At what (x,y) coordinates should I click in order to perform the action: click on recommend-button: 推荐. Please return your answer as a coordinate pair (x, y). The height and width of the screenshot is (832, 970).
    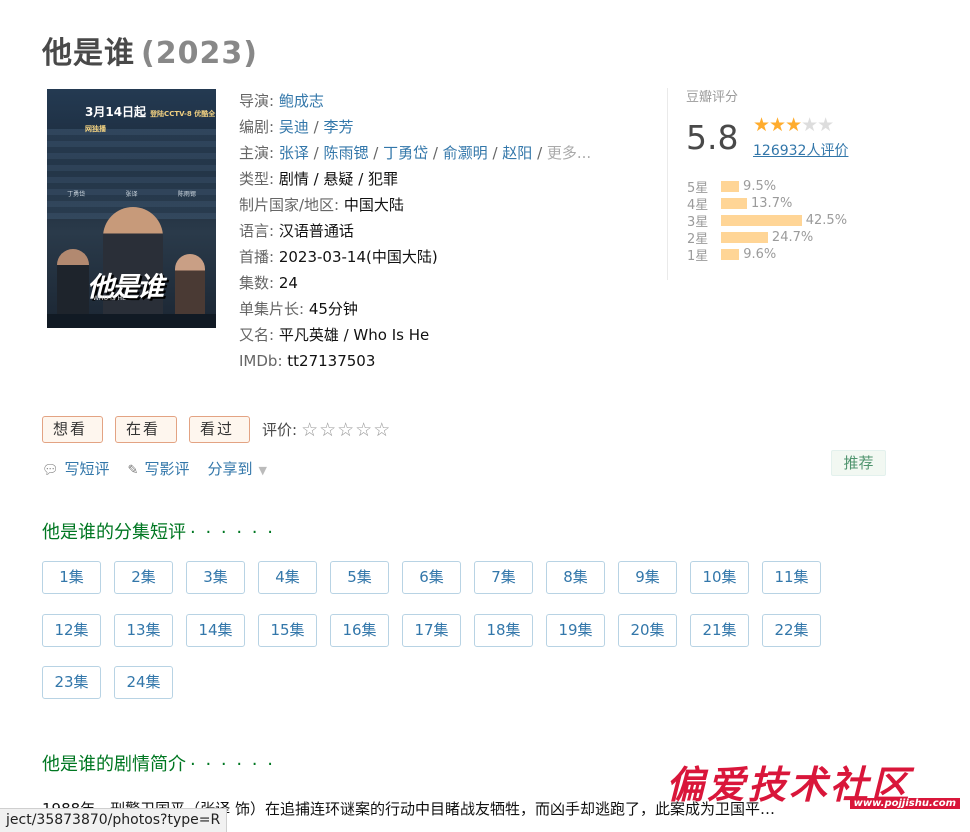
    Looking at the image, I should click on (858, 463).